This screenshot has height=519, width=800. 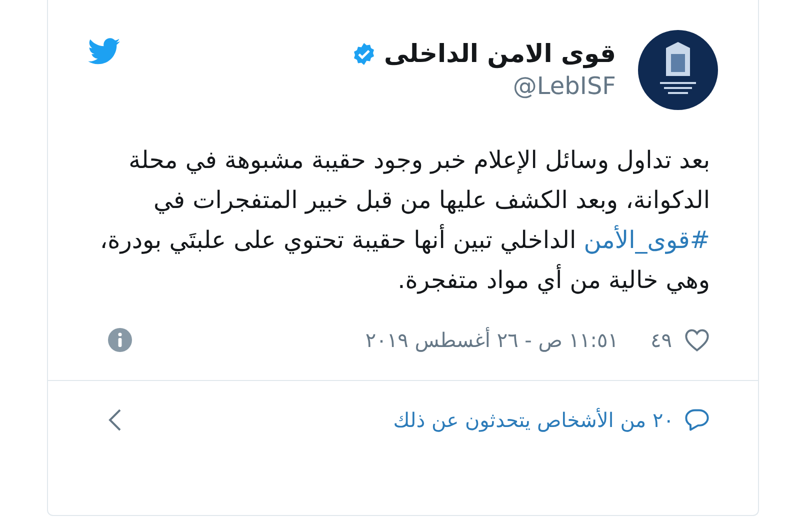 I want to click on account-name: قوى الامن الداخلى, so click(x=500, y=54).